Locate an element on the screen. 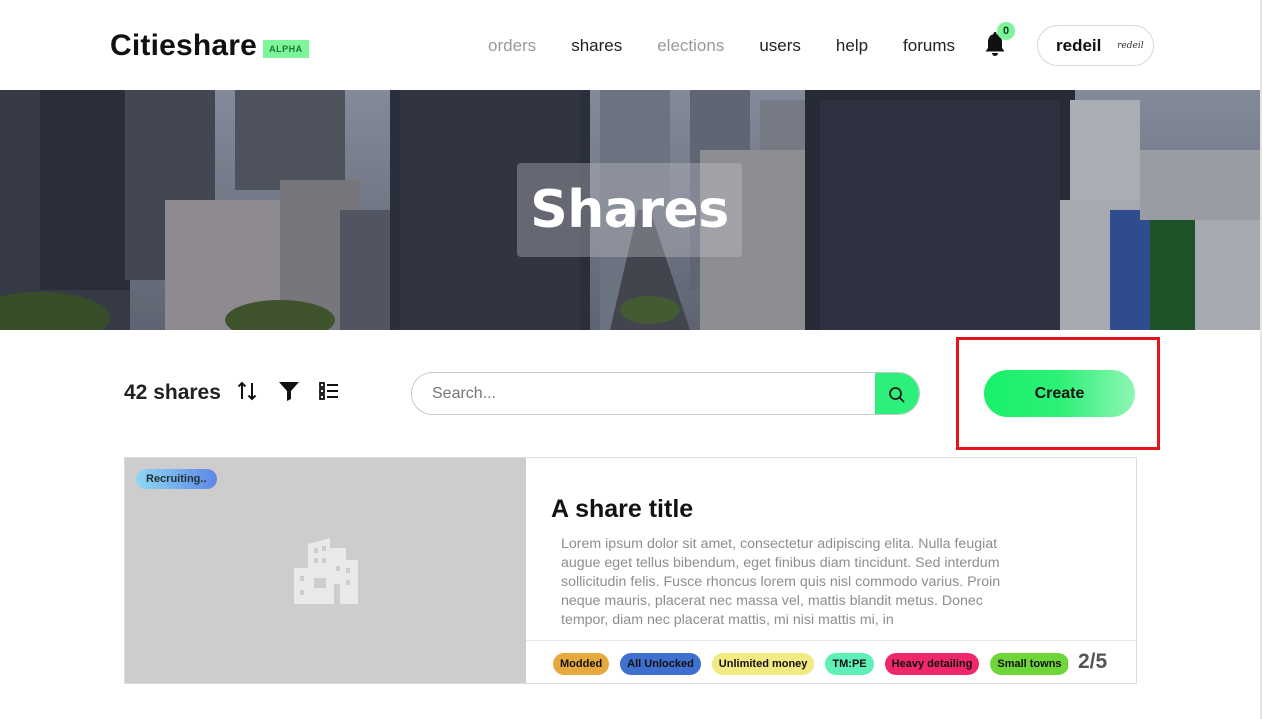  page-indicator: 2/5 is located at coordinates (1093, 661).